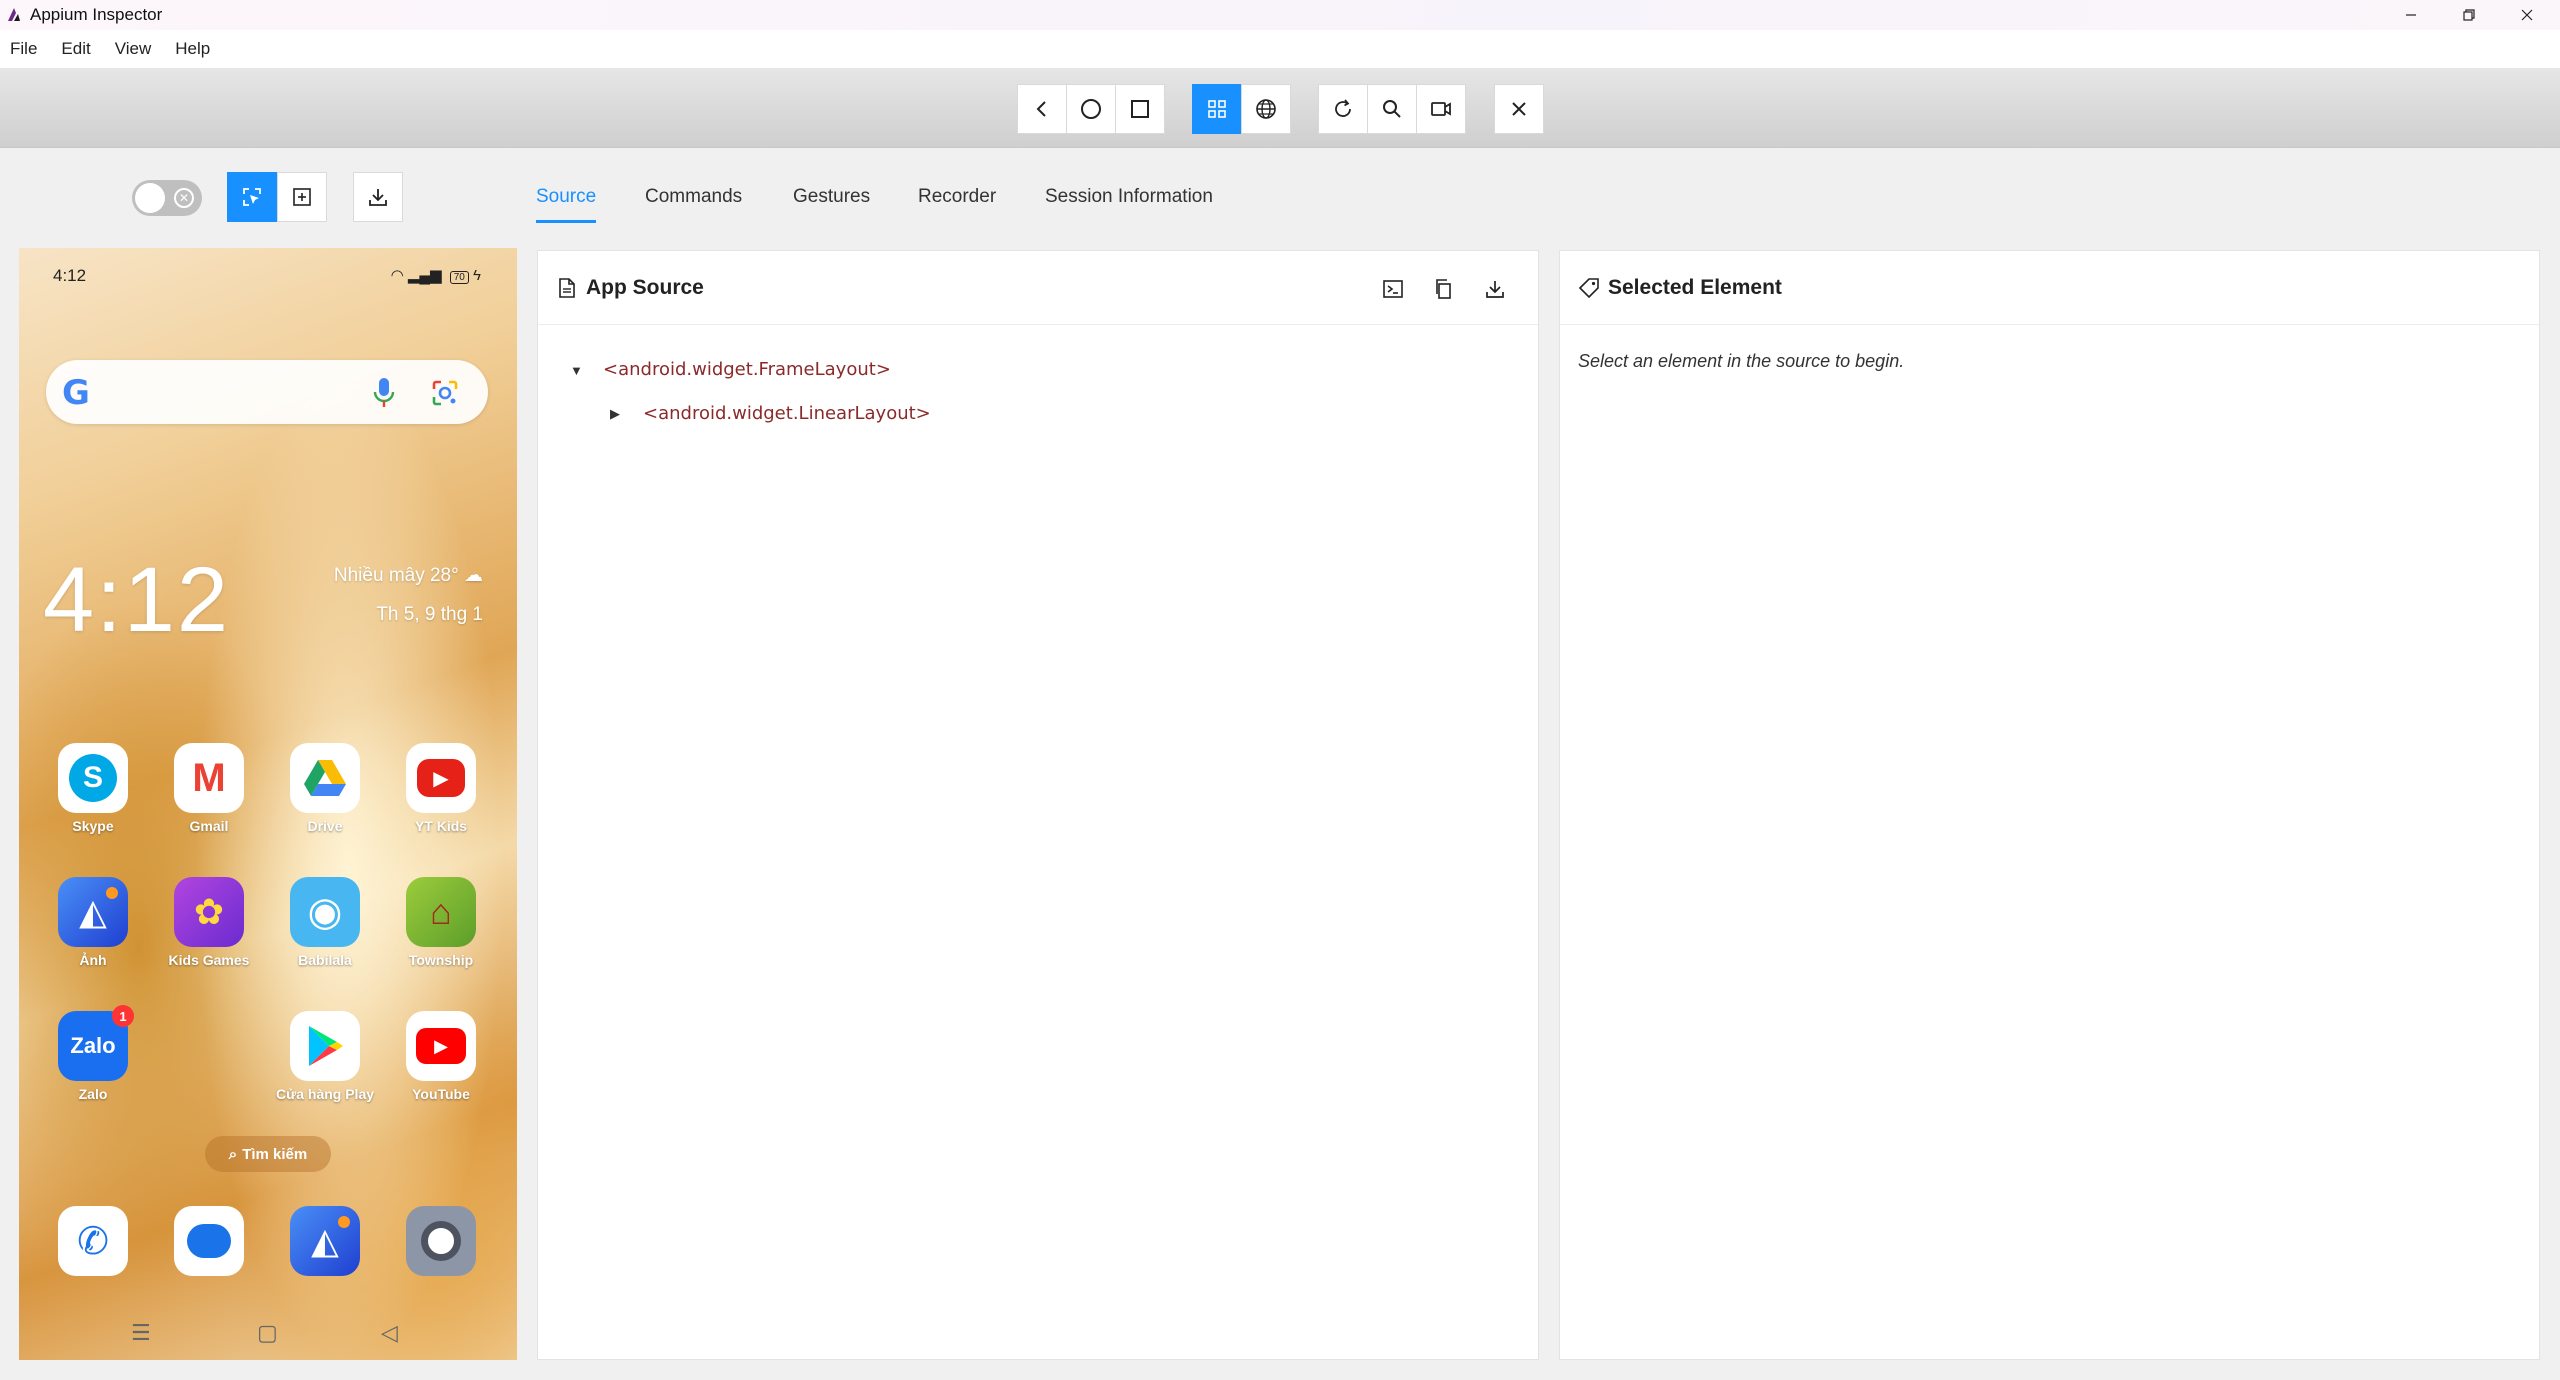  I want to click on app-photos: ◭ Ảnh, so click(93, 927).